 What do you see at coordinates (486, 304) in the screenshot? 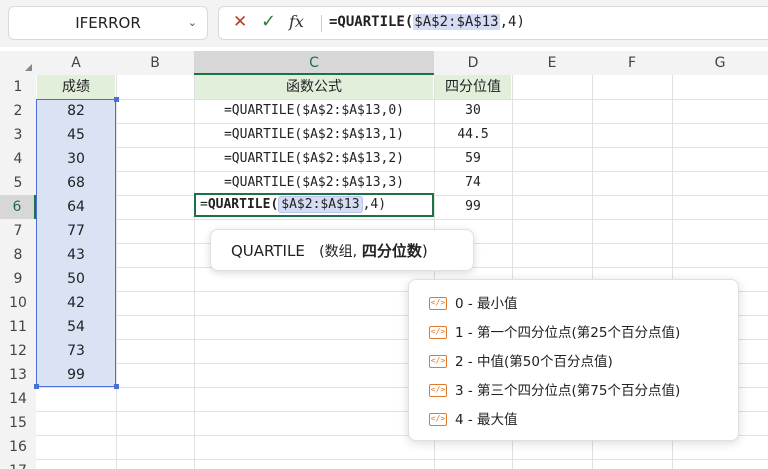
I see `autocomplete-item-label: 0 - 最小值` at bounding box center [486, 304].